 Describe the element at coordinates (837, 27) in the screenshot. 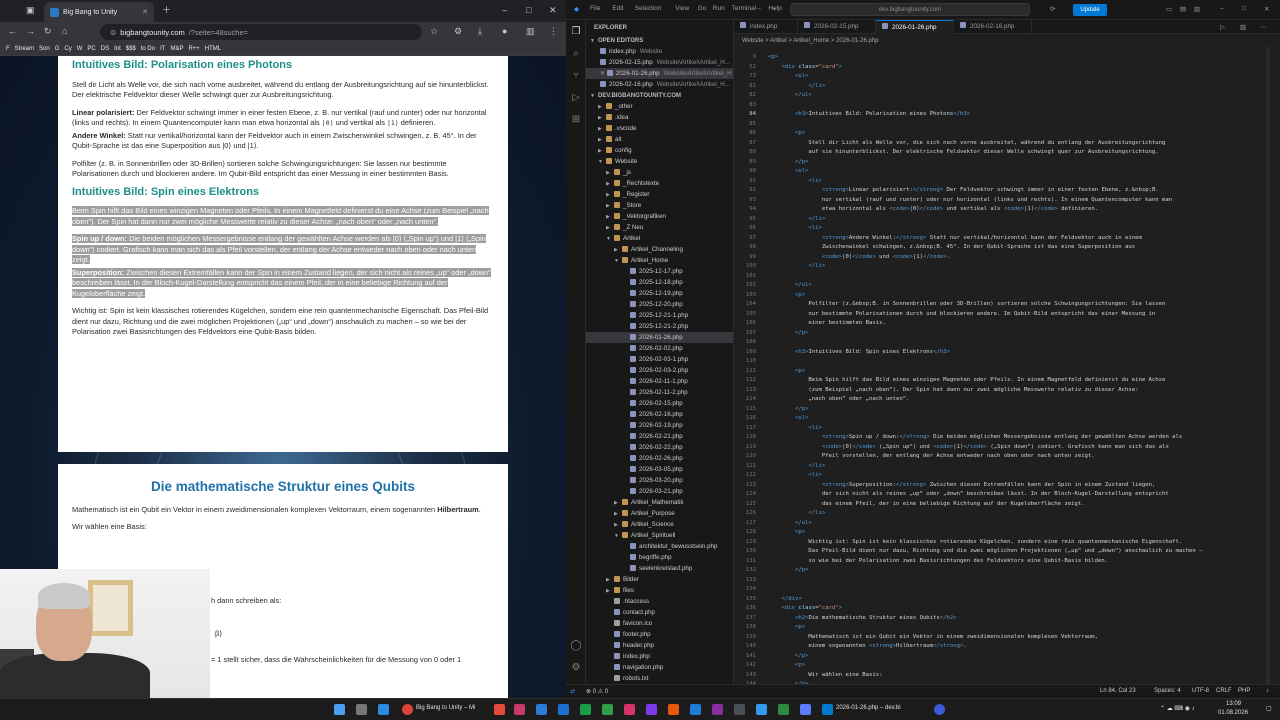

I see `editor-tab: 2026-02-15.php` at that location.